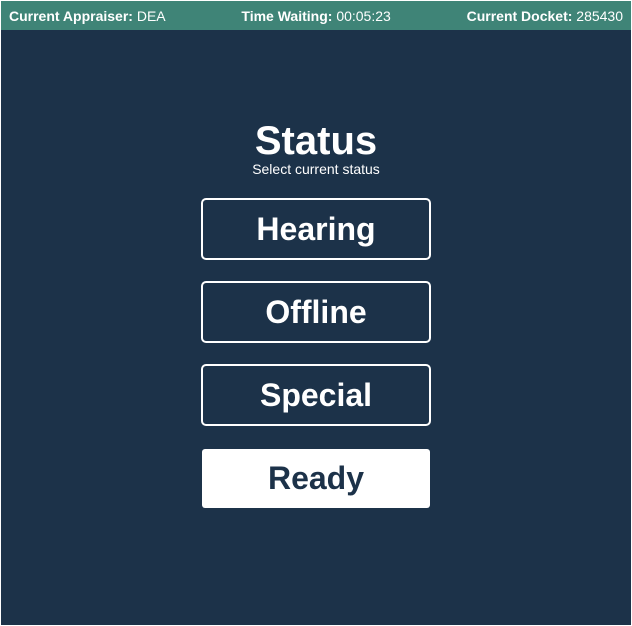  I want to click on status-heading: Status Select current status, so click(316, 147).